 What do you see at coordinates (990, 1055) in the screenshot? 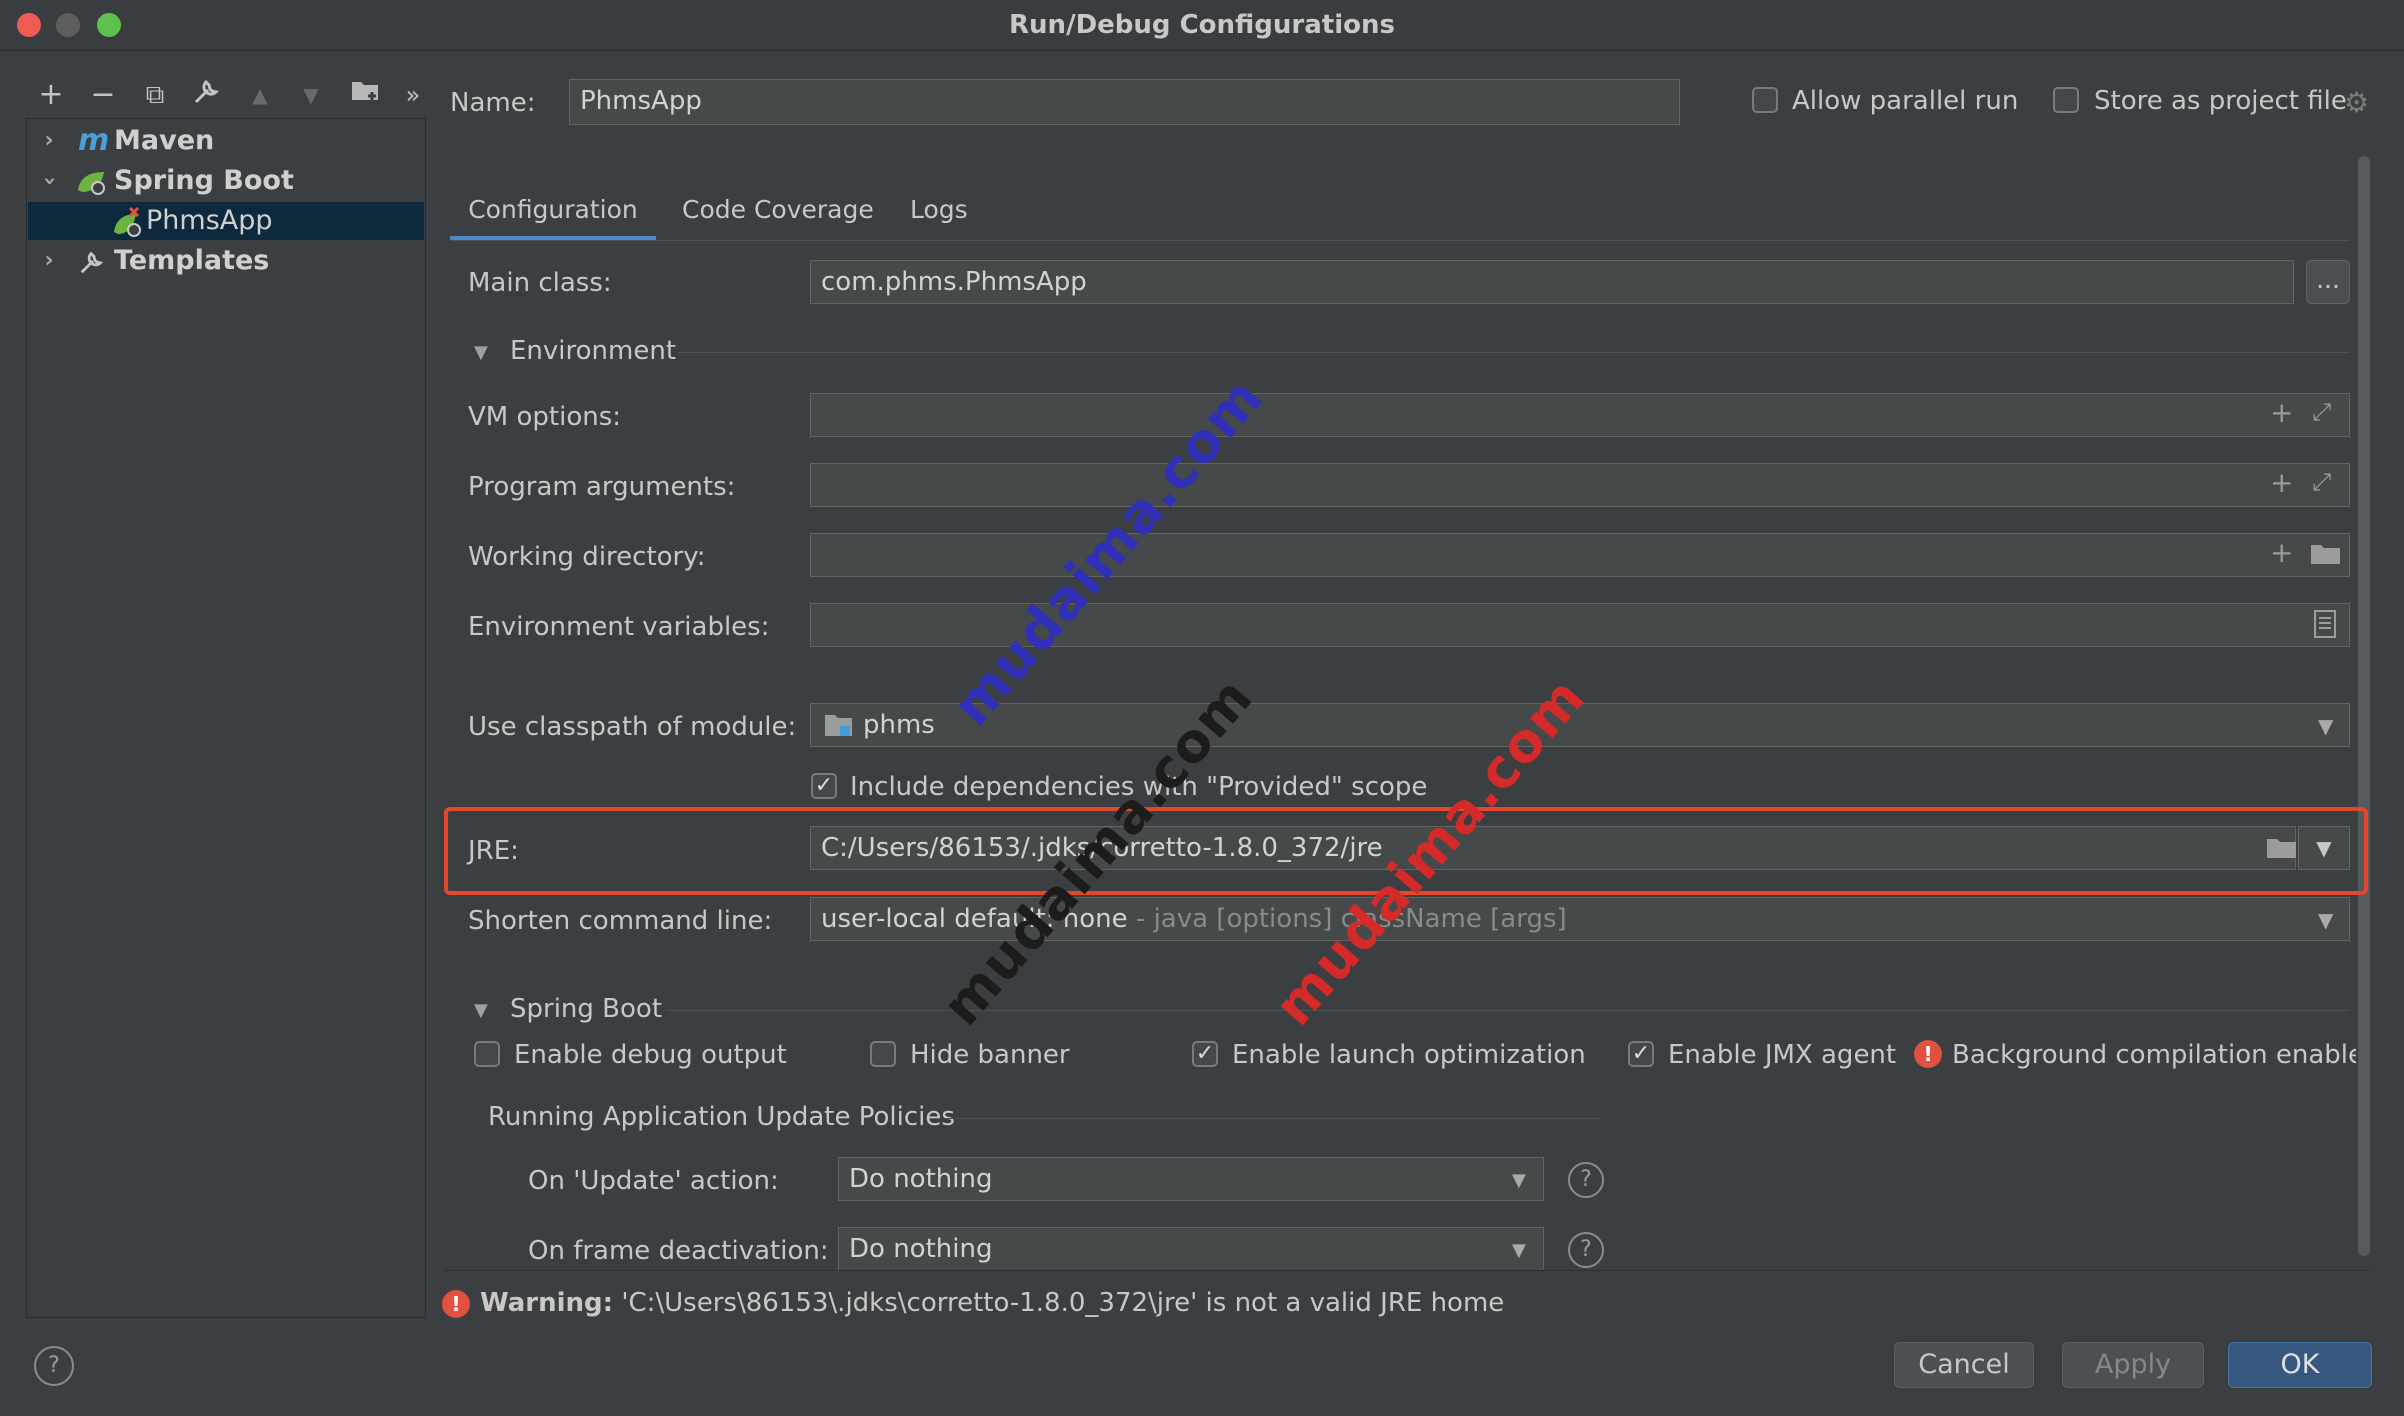
I see `hide-banner-label: Hide banner` at bounding box center [990, 1055].